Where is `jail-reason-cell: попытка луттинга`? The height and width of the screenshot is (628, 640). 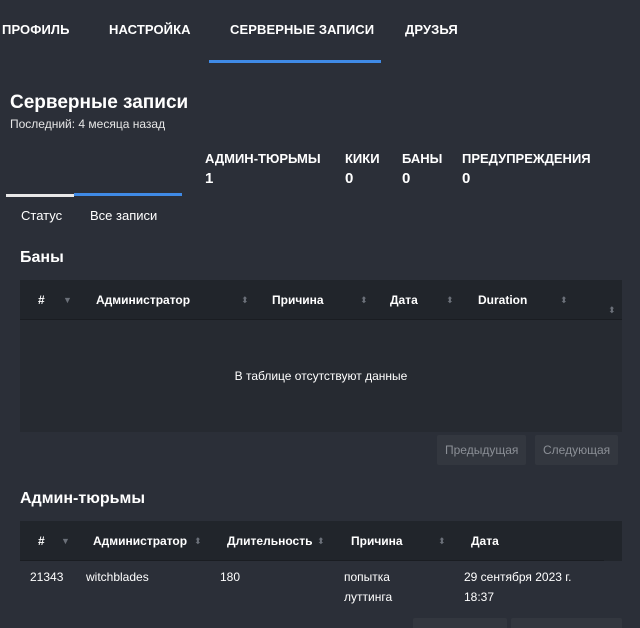 jail-reason-cell: попытка луттинга is located at coordinates (368, 587).